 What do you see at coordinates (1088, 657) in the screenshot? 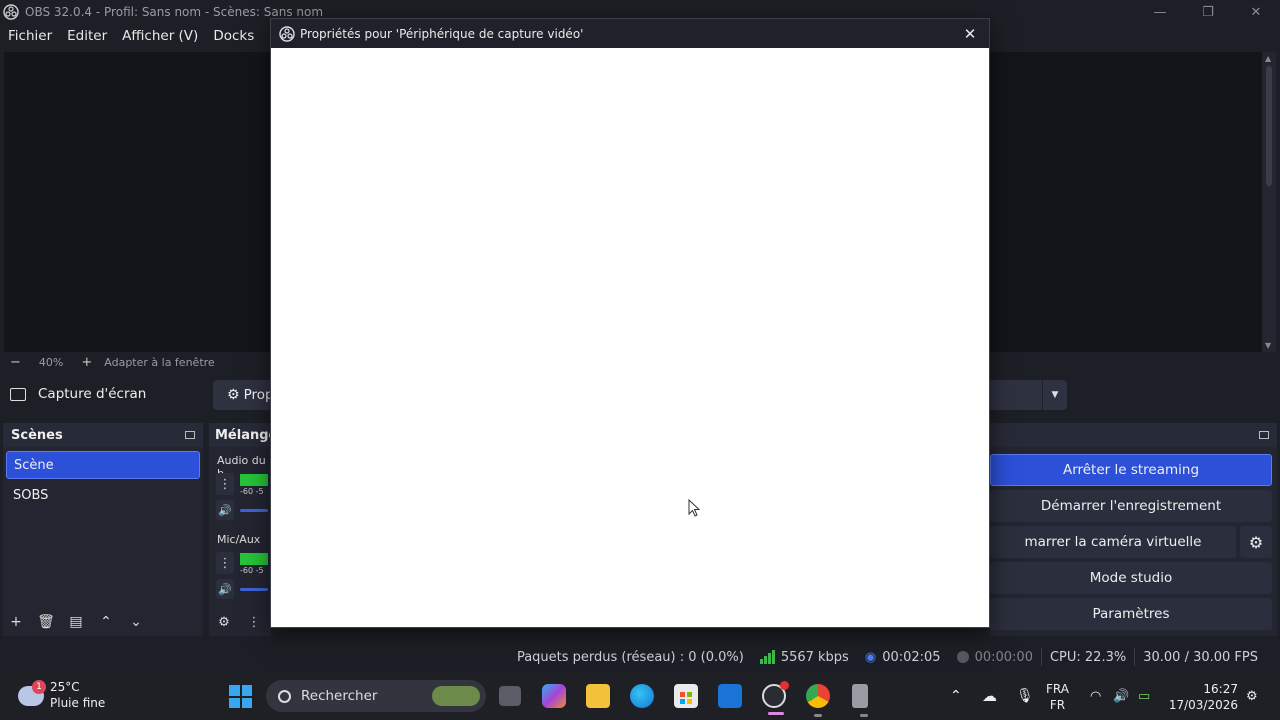
I see `cpu-usage: CPU: 22.3%` at bounding box center [1088, 657].